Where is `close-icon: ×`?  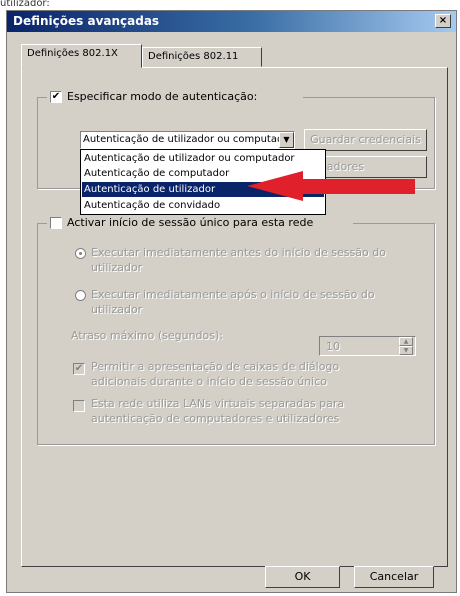 close-icon: × is located at coordinates (443, 20).